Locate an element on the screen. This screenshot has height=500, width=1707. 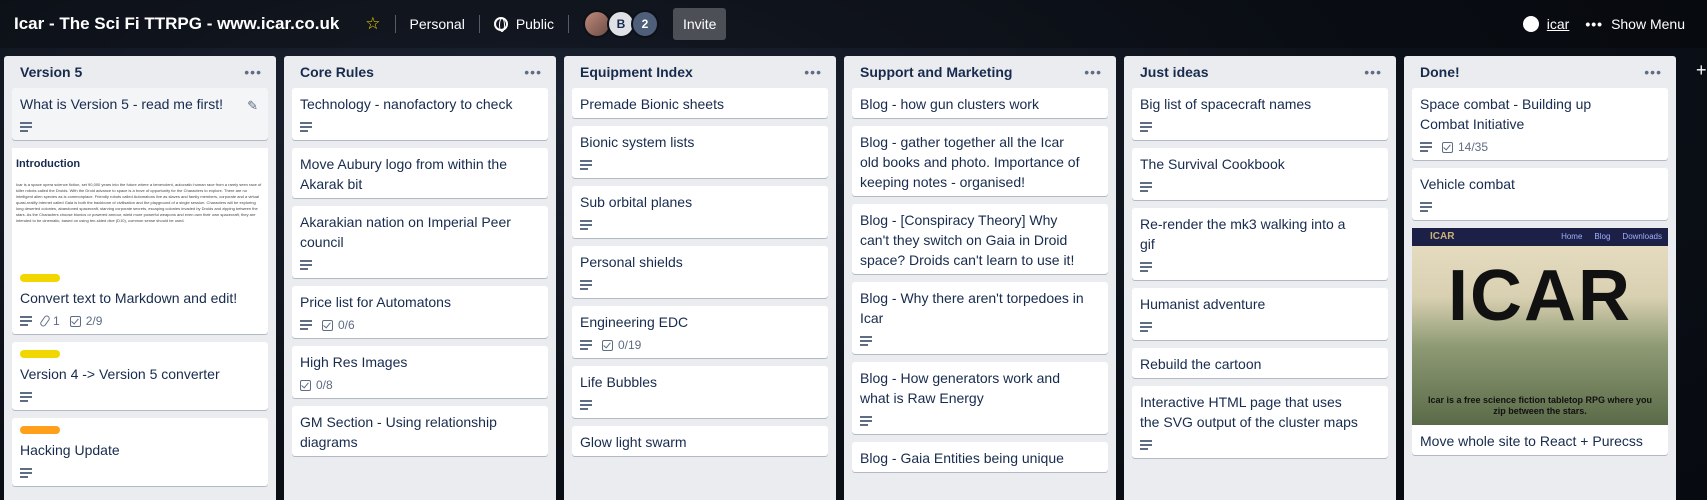
card: Big list of spacecraft names is located at coordinates (1260, 114).